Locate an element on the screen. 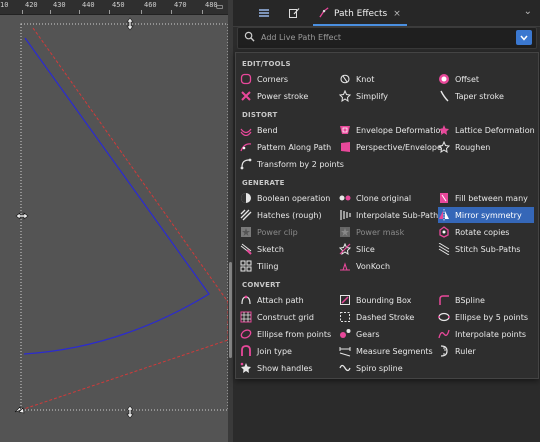  effect-label: Lattice Deformation is located at coordinates (495, 130).